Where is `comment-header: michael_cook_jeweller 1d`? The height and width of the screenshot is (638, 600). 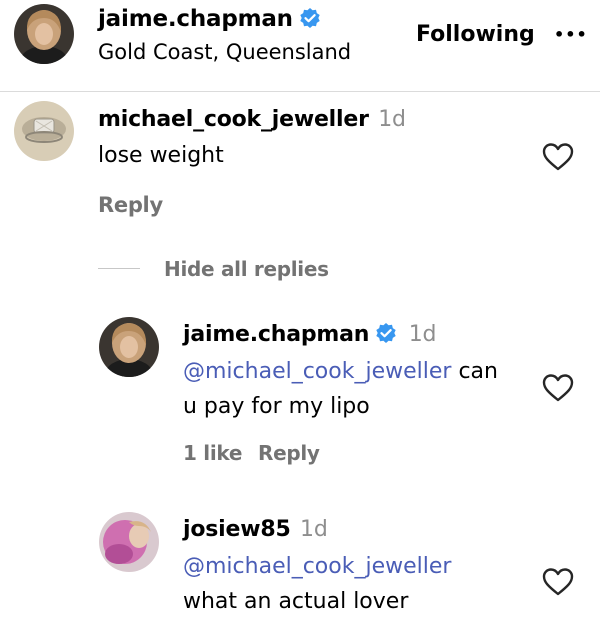 comment-header: michael_cook_jeweller 1d is located at coordinates (252, 120).